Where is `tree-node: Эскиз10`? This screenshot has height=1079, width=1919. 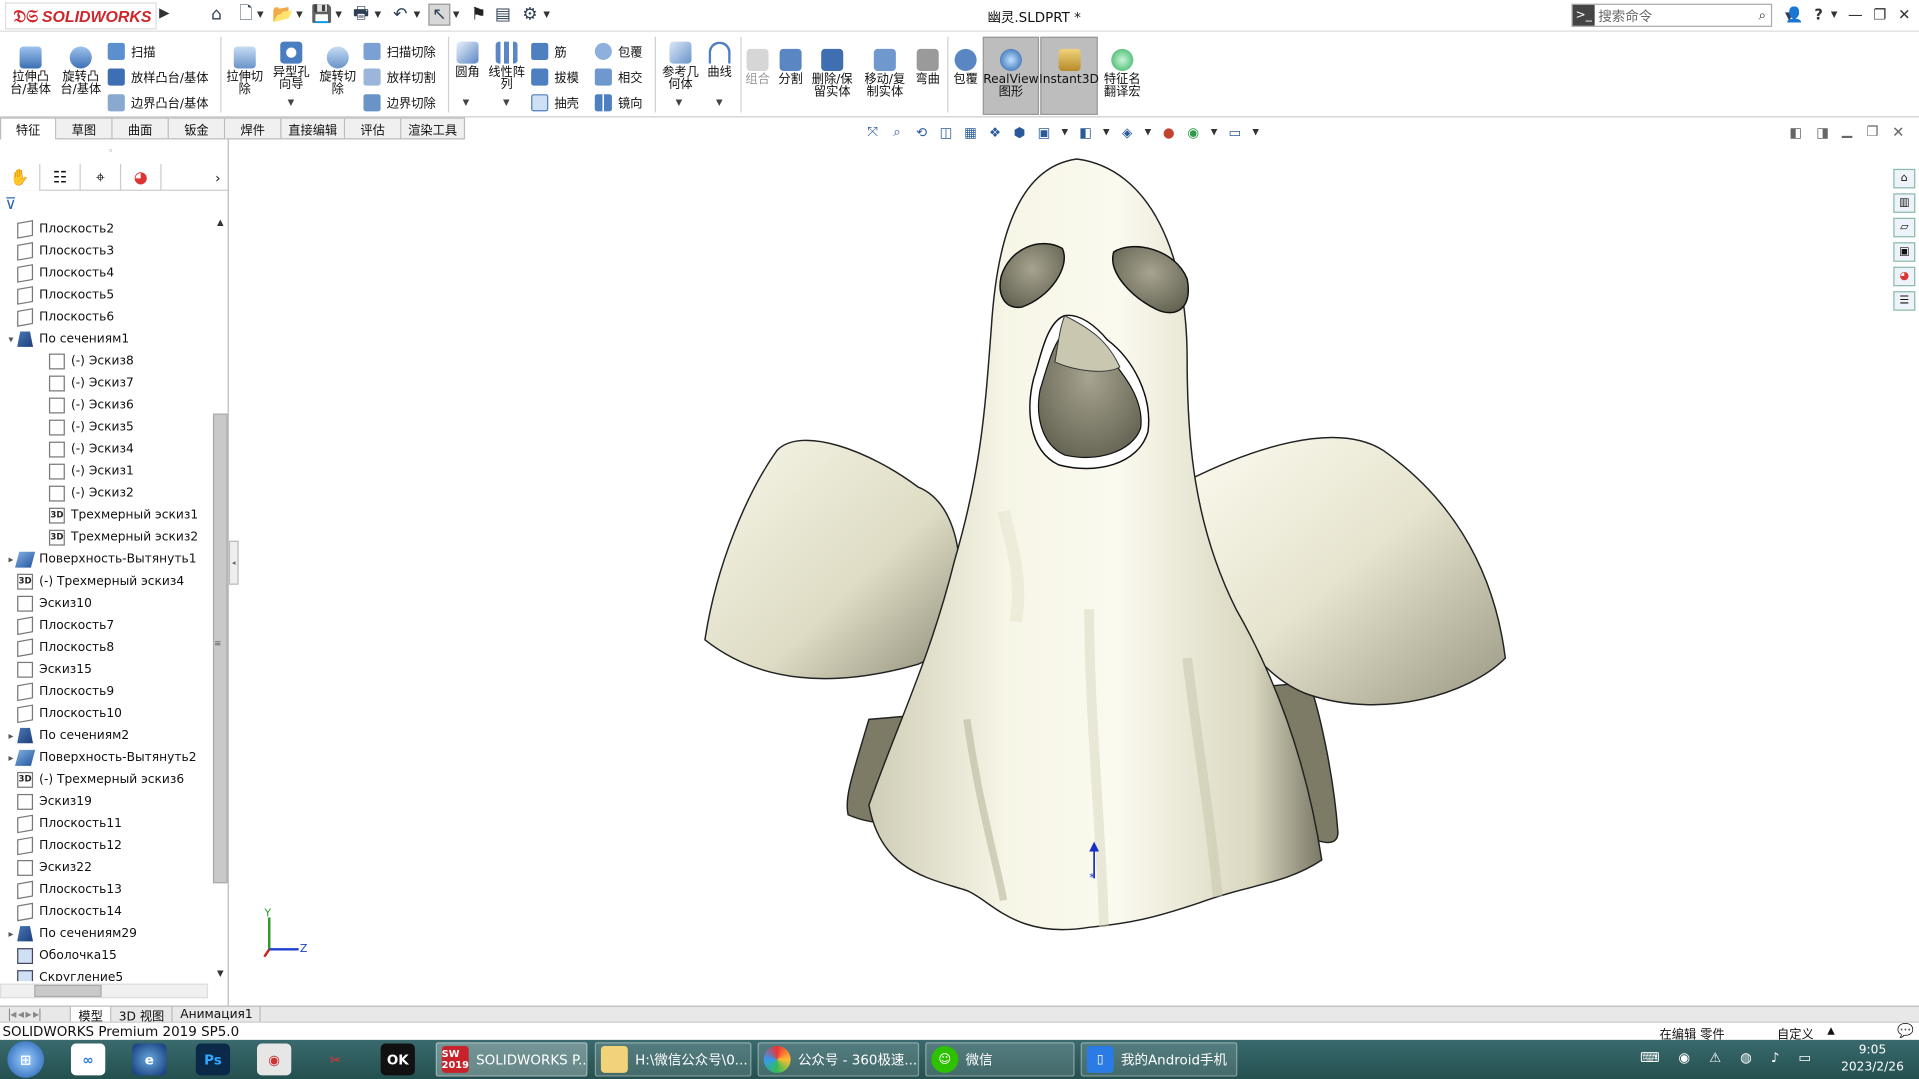 tree-node: Эскиз10 is located at coordinates (48, 603).